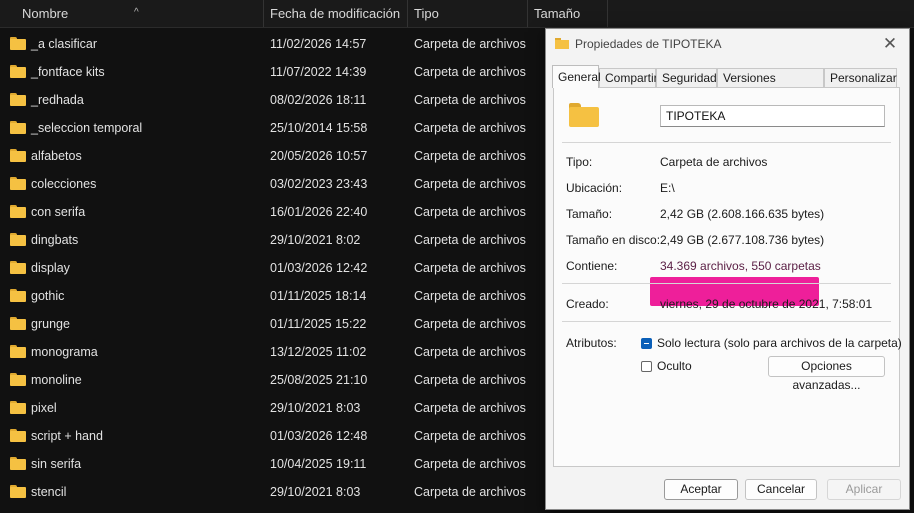 The height and width of the screenshot is (513, 914). I want to click on row-modified: 20/05/2026 10:57, so click(319, 156).